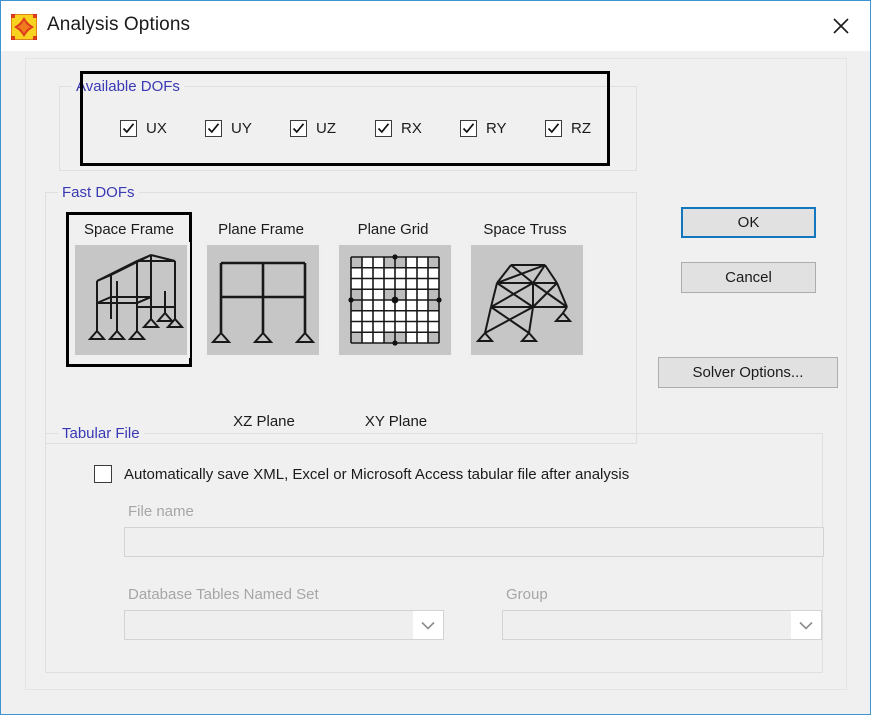 Image resolution: width=873 pixels, height=717 pixels. Describe the element at coordinates (748, 222) in the screenshot. I see `ok-button: OK` at that location.